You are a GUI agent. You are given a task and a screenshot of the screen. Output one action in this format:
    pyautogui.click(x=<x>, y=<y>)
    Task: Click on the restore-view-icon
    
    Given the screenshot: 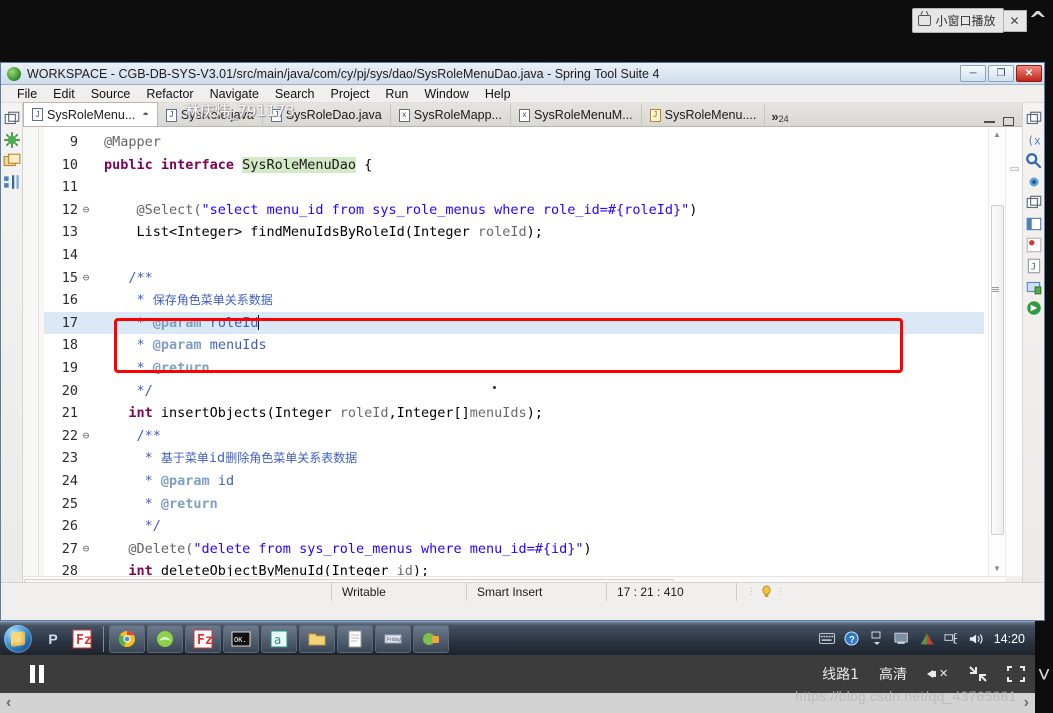 What is the action you would take?
    pyautogui.click(x=12, y=119)
    